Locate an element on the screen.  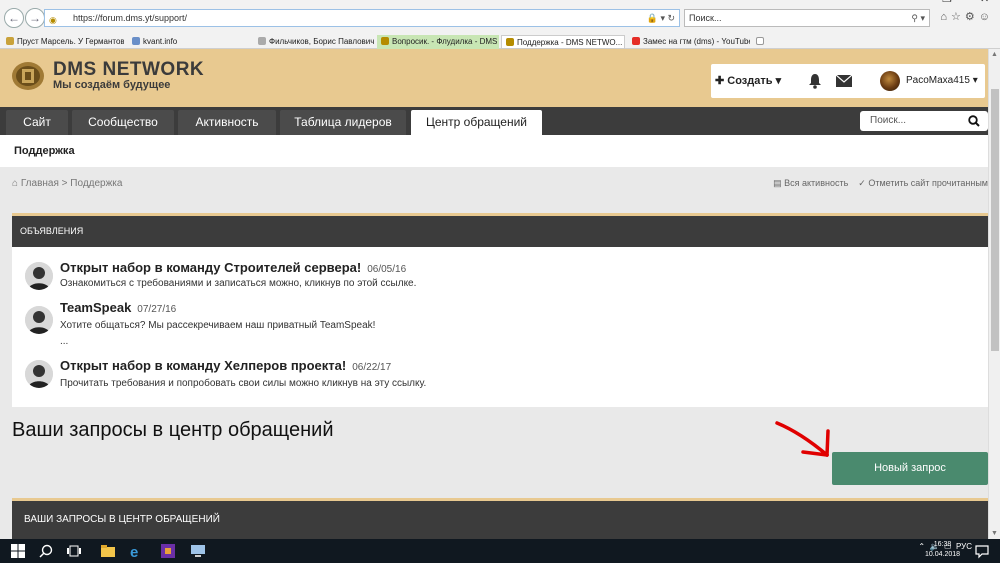
app-icon is located at coordinates (168, 551).